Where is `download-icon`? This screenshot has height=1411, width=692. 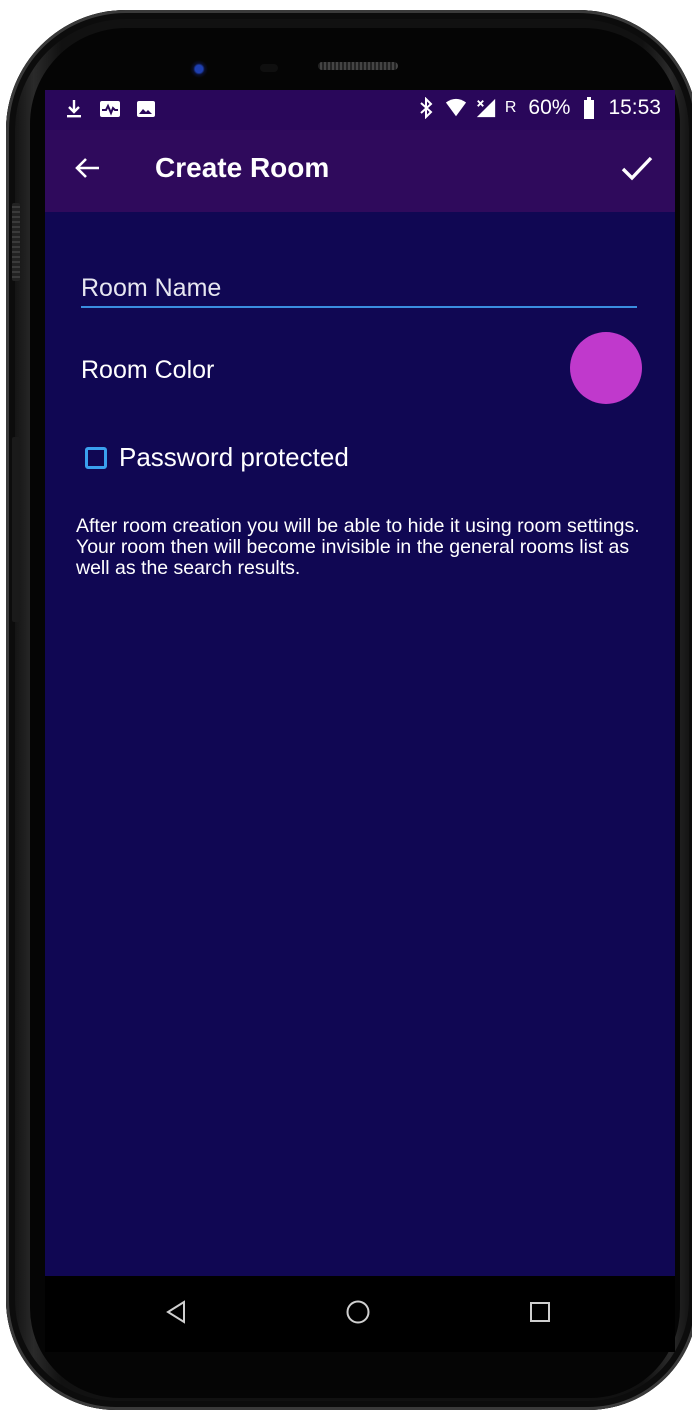
download-icon is located at coordinates (74, 109).